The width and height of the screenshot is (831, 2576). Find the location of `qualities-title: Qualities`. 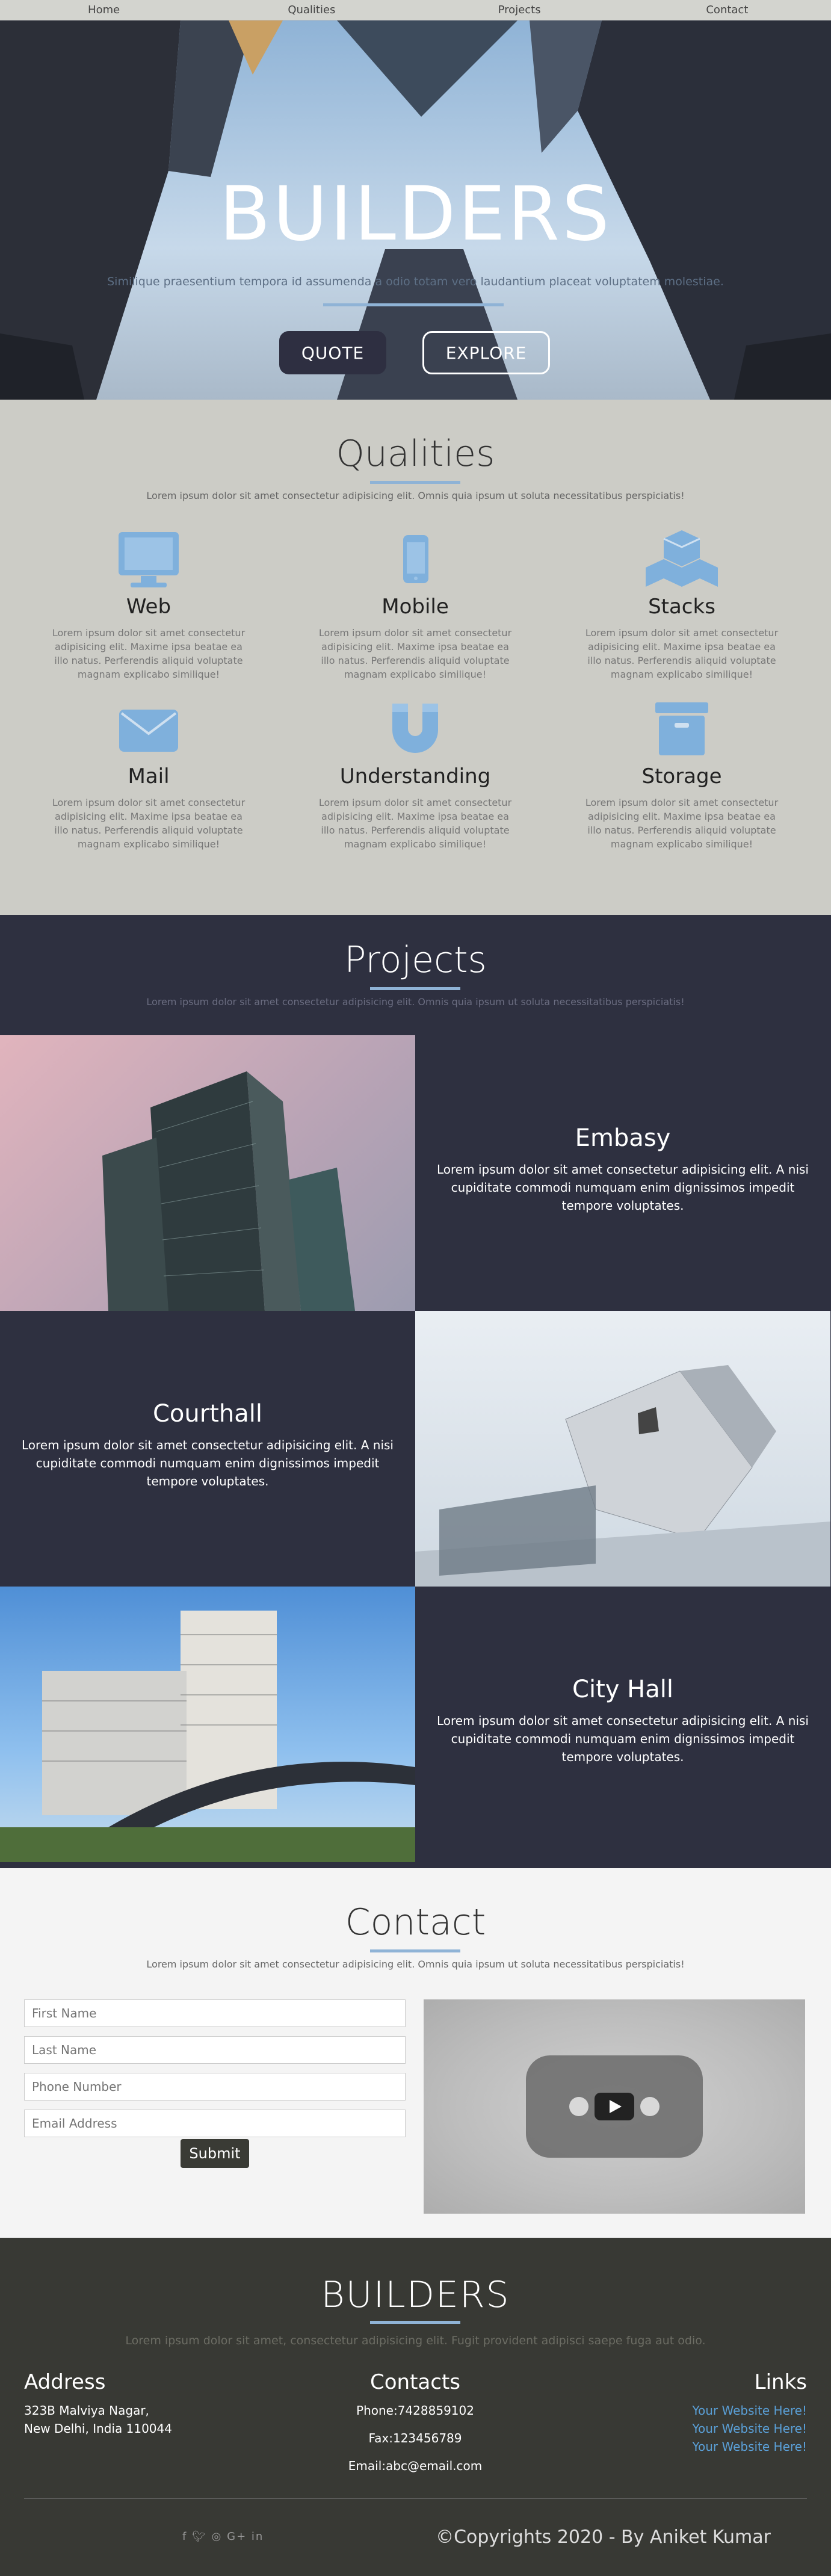

qualities-title: Qualities is located at coordinates (415, 454).